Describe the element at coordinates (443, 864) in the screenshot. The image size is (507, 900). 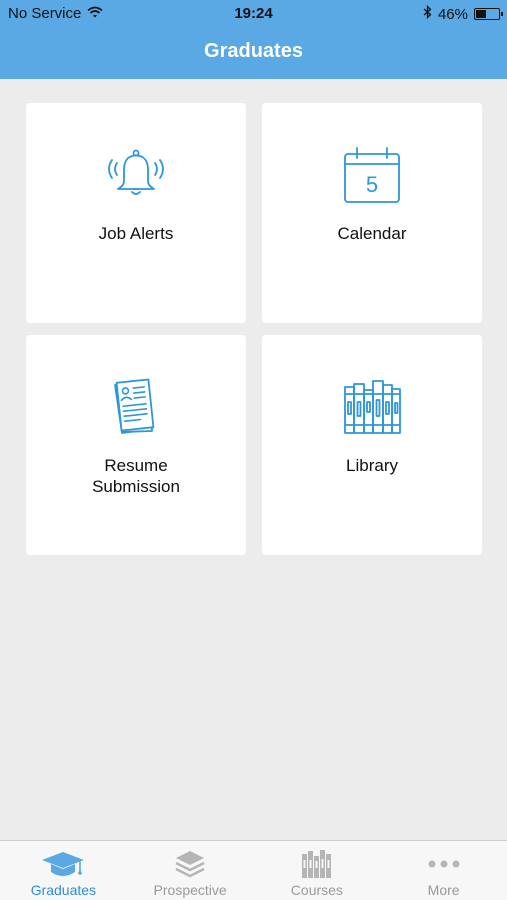
I see `more-dots-icon` at that location.